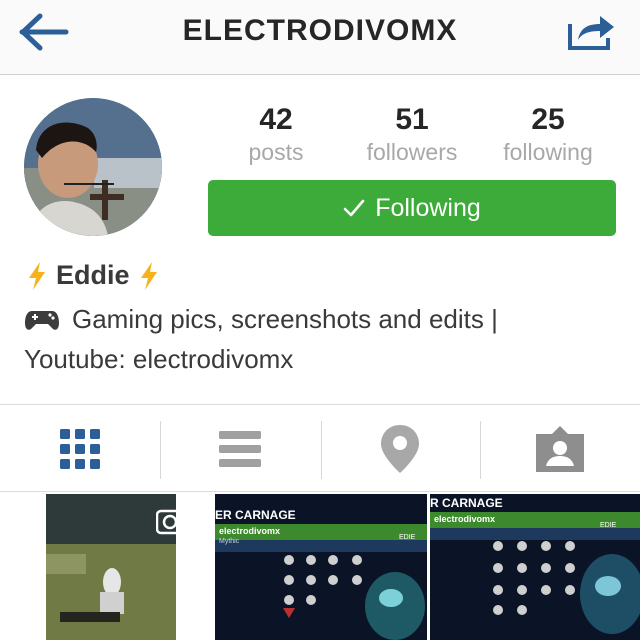  I want to click on thumb-3-user: electrodivomx, so click(465, 519).